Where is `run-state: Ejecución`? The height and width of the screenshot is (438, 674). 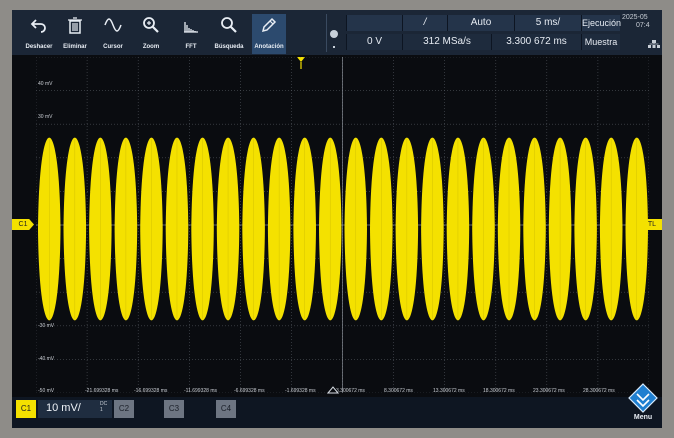
run-state: Ejecución is located at coordinates (601, 23).